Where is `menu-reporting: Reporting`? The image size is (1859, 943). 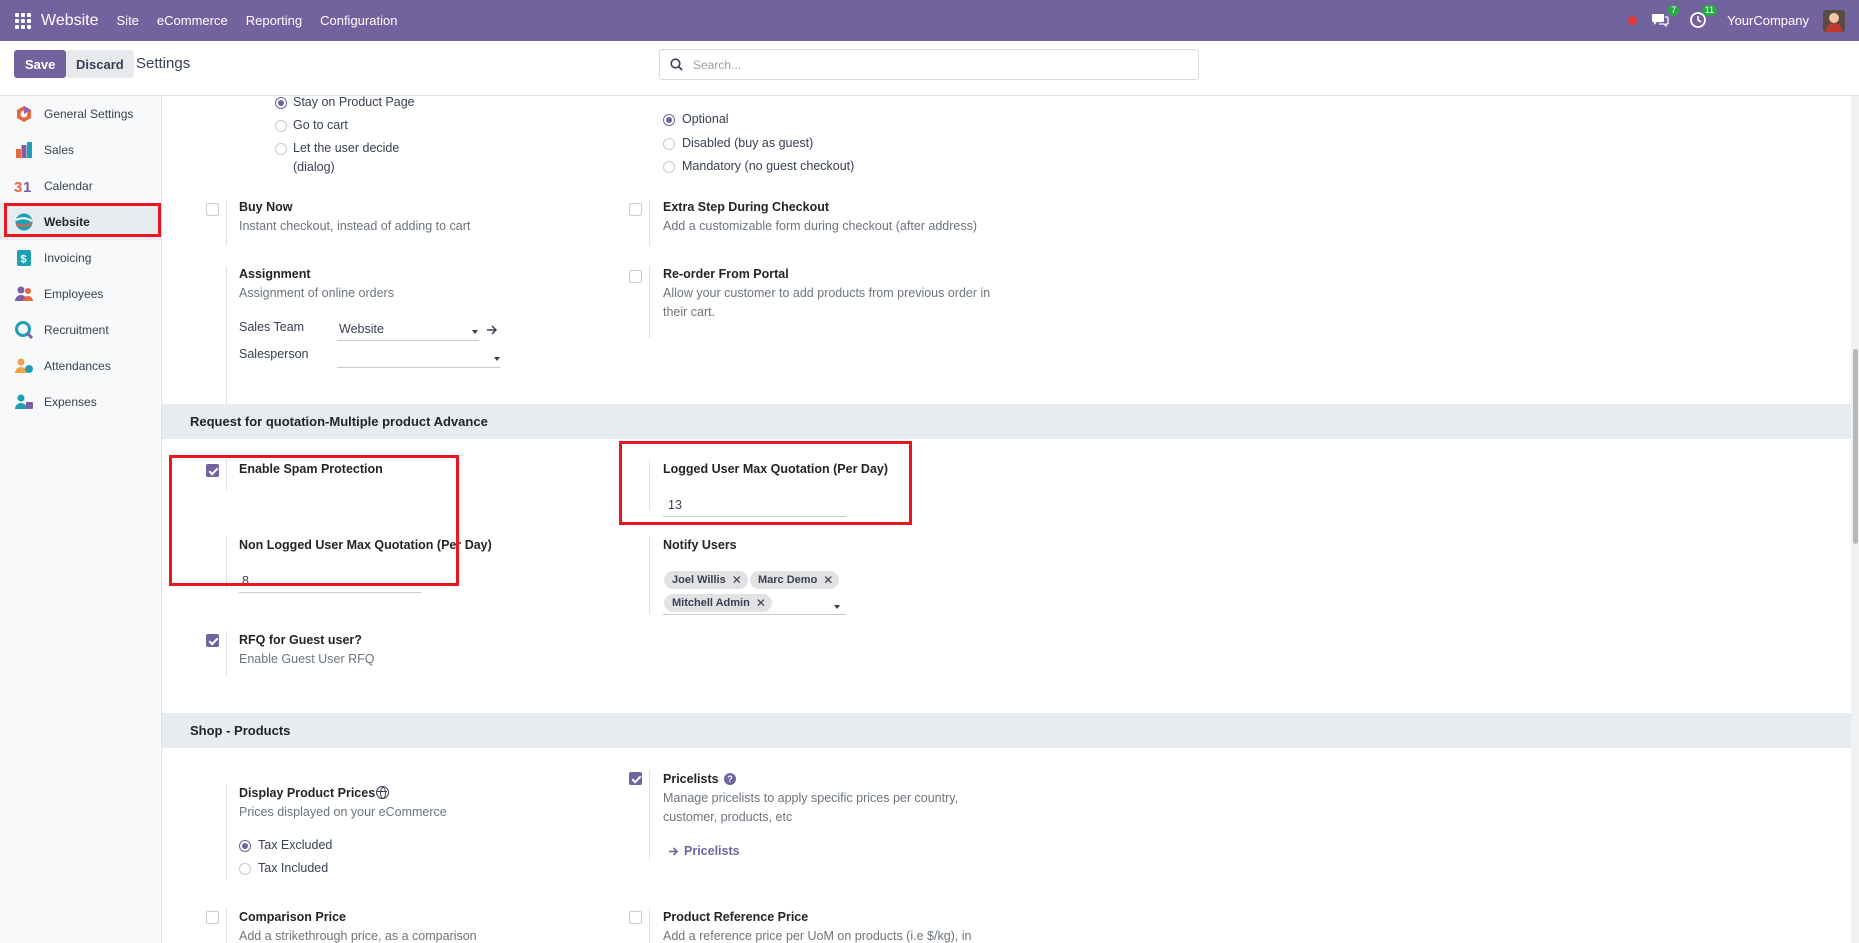 menu-reporting: Reporting is located at coordinates (274, 20).